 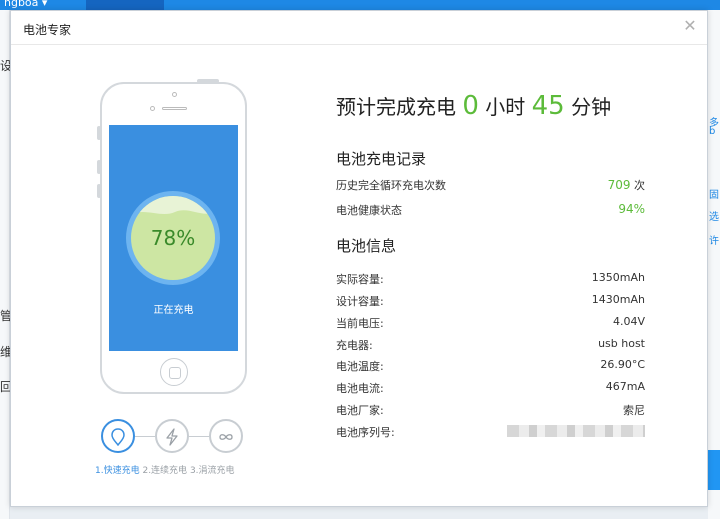 I want to click on health-value-group: 94%, so click(x=631, y=209).